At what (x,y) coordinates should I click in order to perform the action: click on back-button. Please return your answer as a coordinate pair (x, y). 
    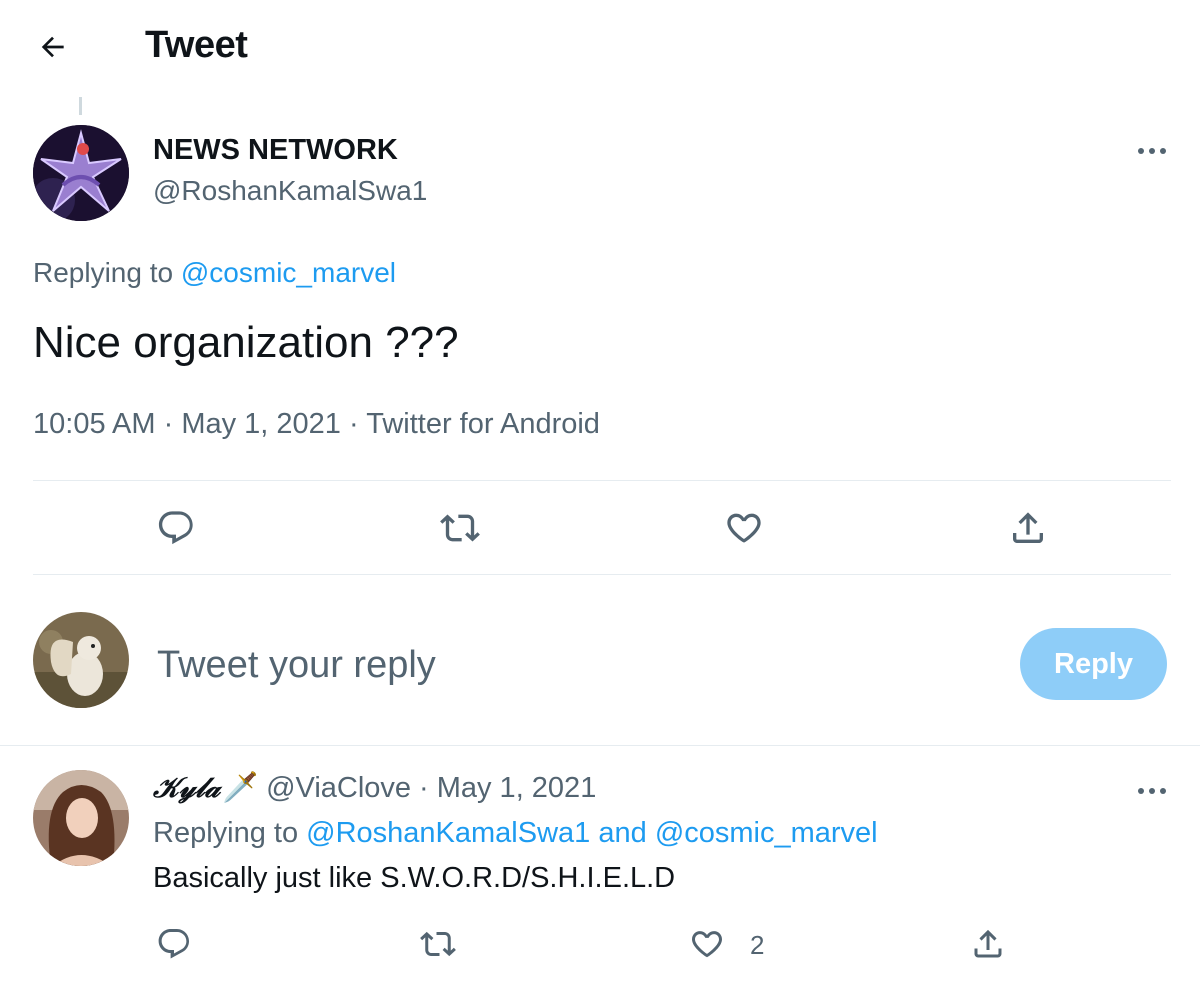
    Looking at the image, I should click on (53, 47).